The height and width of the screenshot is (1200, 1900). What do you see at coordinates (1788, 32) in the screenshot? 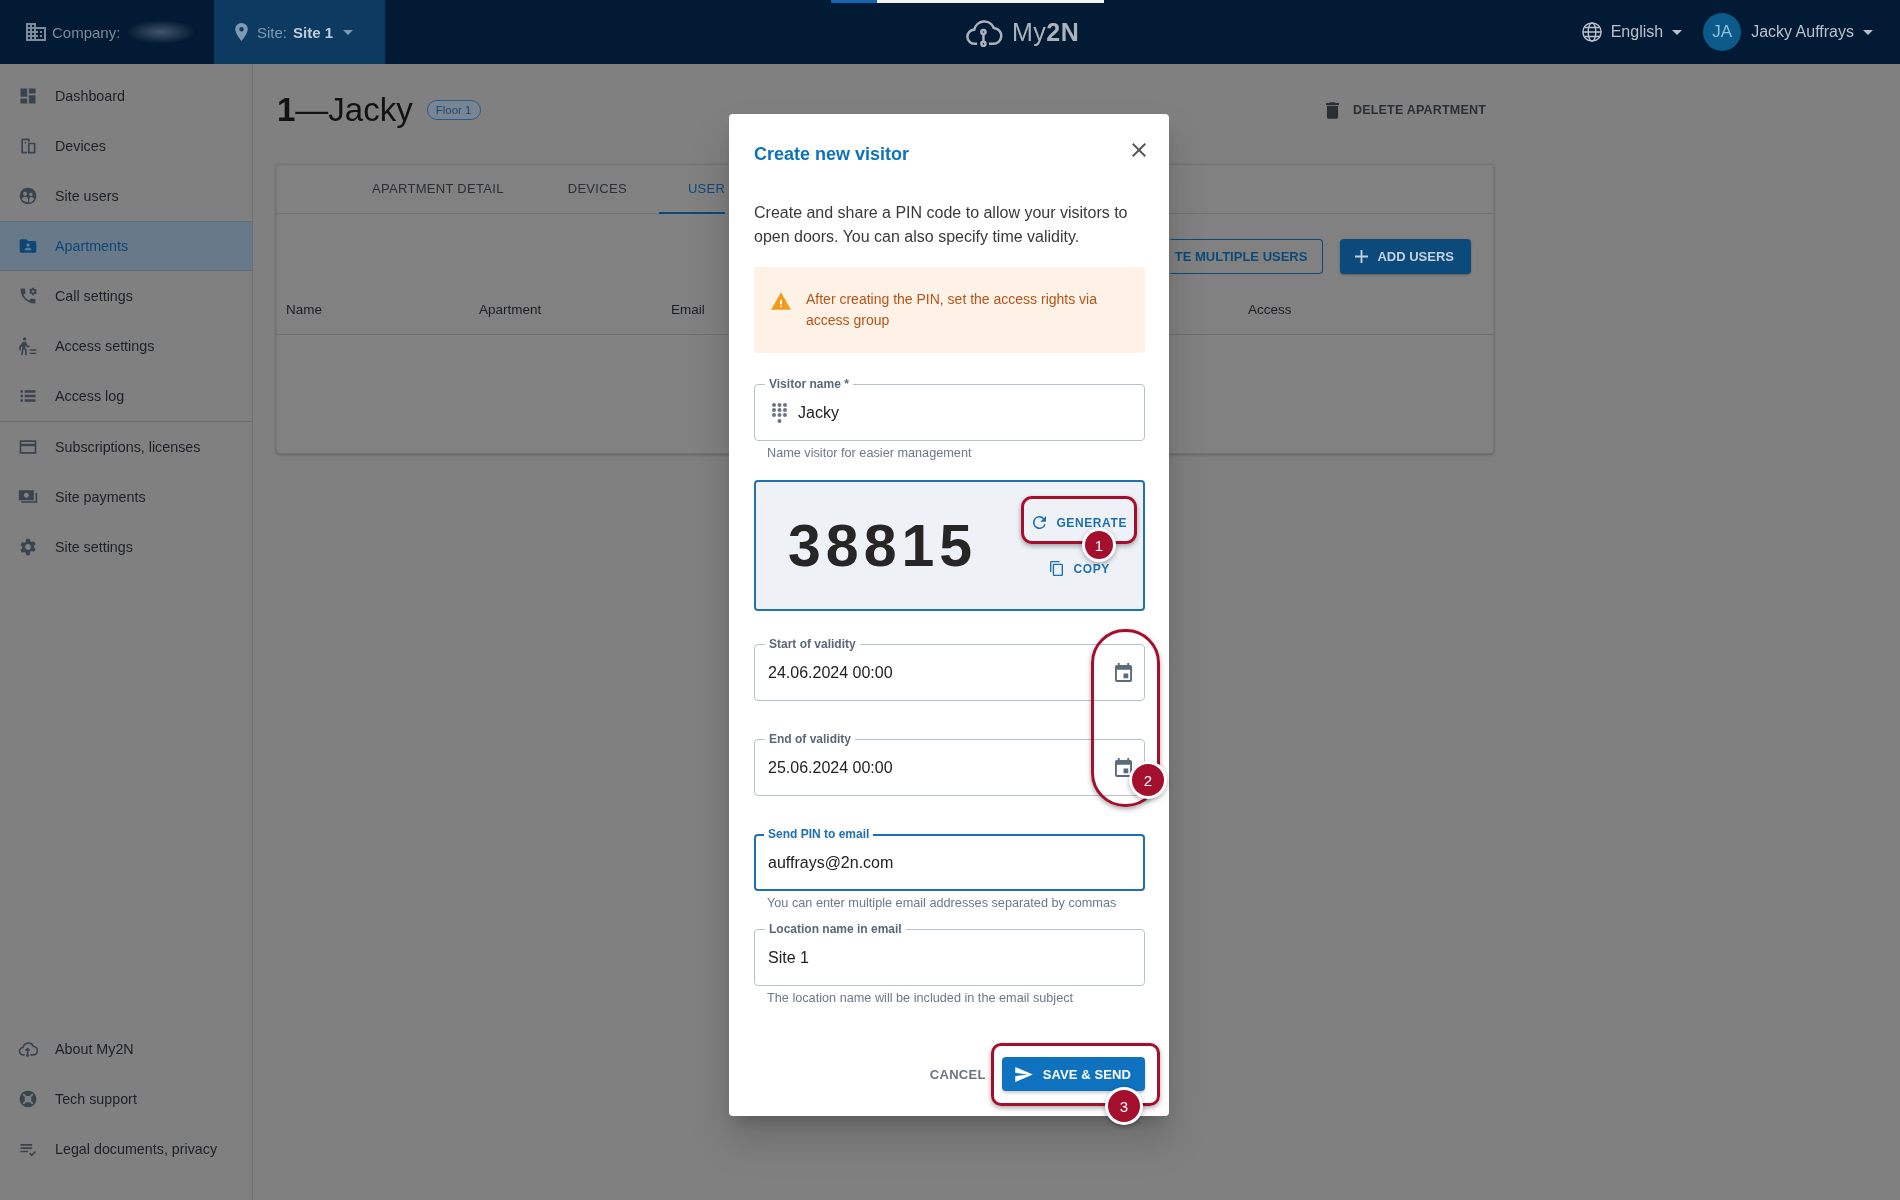
I see `user-menu: JA Jacky Auffrays` at bounding box center [1788, 32].